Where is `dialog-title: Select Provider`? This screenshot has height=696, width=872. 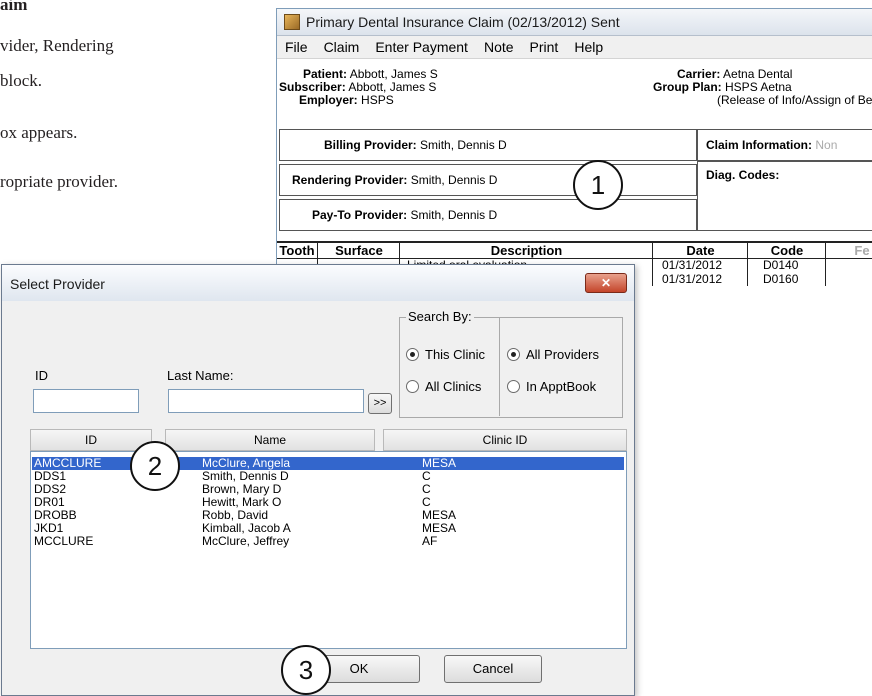
dialog-title: Select Provider is located at coordinates (57, 284).